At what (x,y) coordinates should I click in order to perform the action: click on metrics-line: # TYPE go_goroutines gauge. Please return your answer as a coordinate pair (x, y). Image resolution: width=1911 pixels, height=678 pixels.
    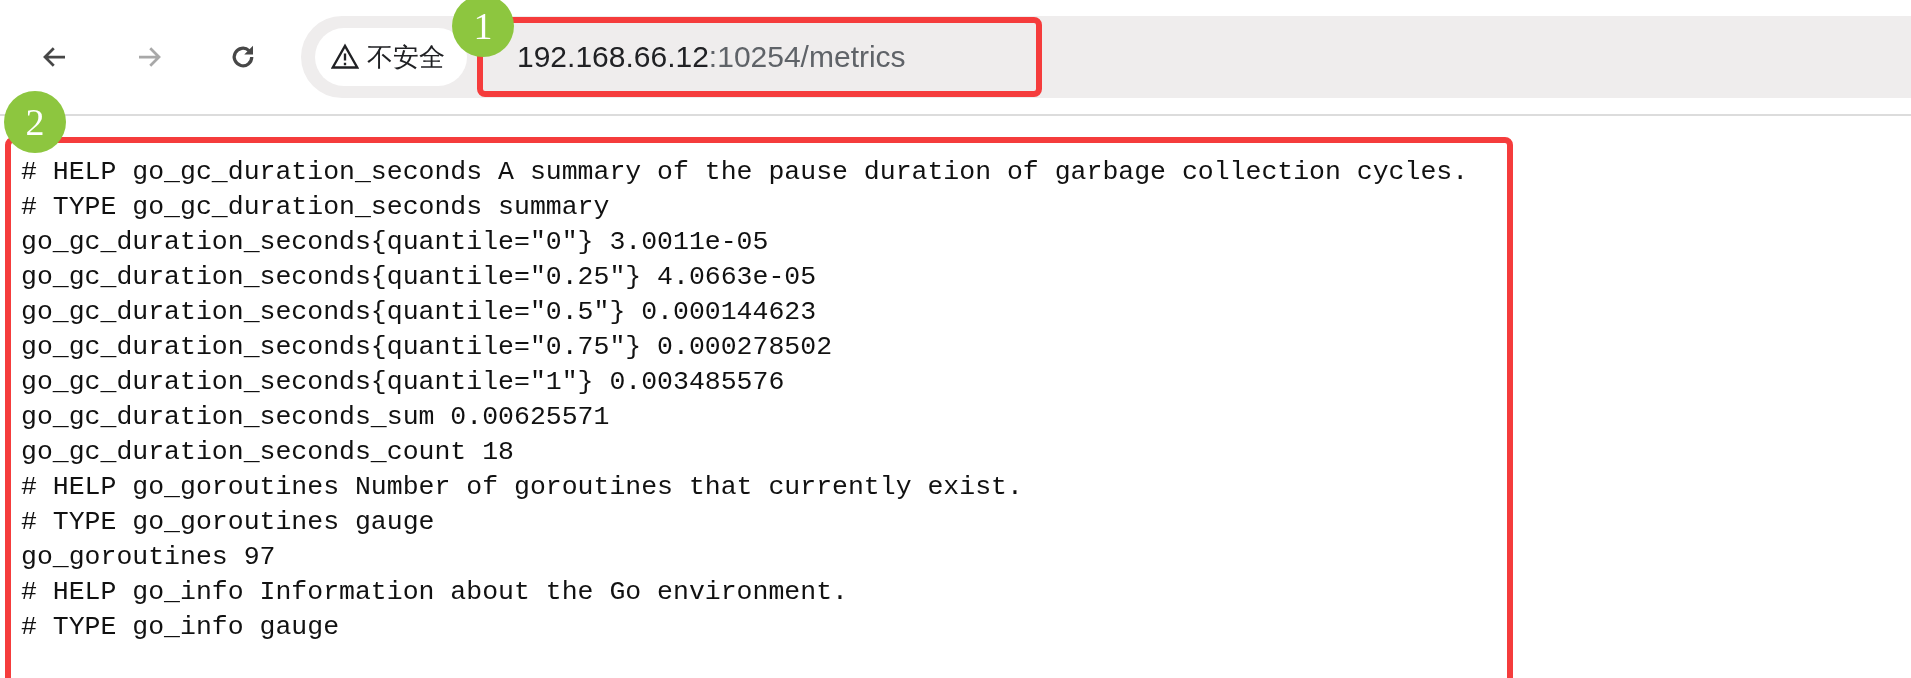
    Looking at the image, I should click on (228, 522).